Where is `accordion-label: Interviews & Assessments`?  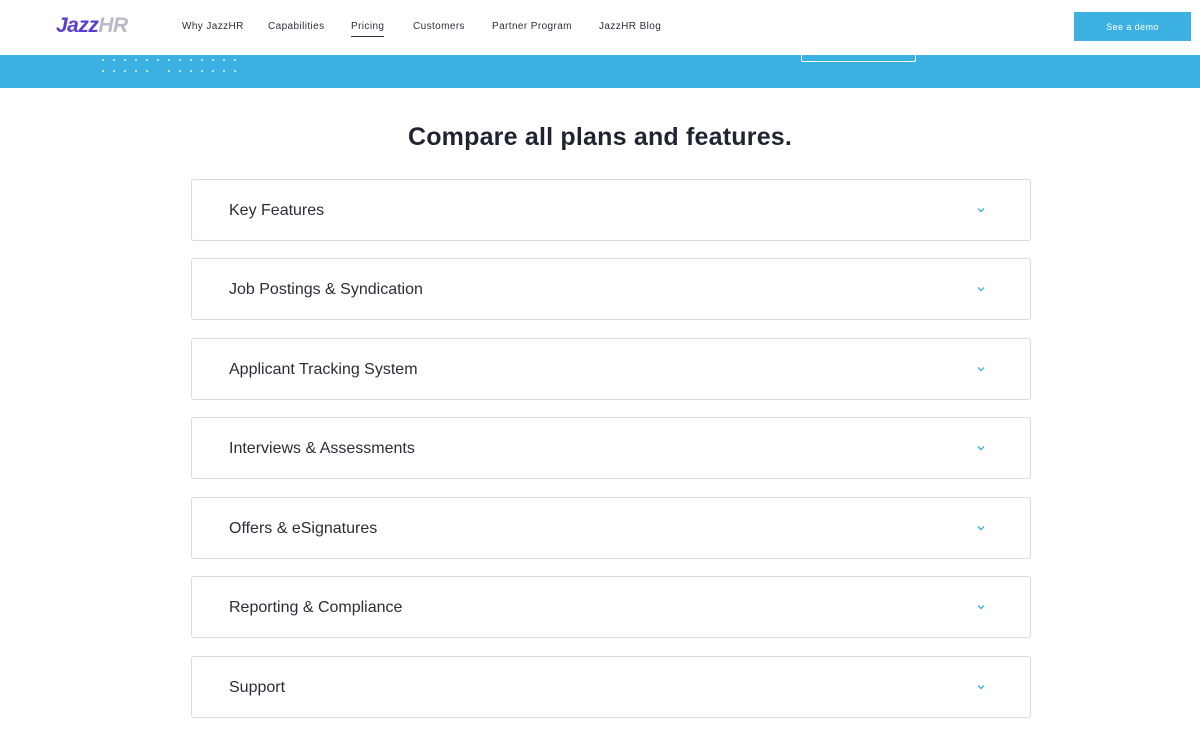 accordion-label: Interviews & Assessments is located at coordinates (322, 448).